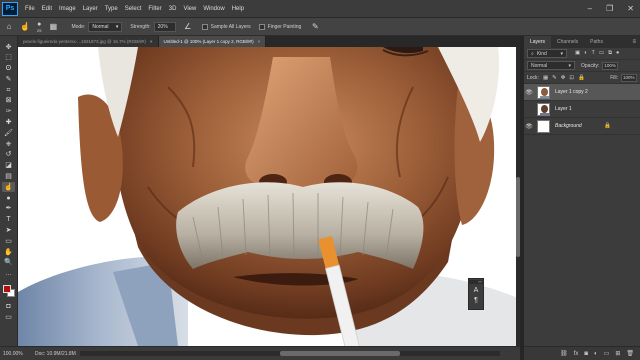 This screenshot has width=640, height=360. Describe the element at coordinates (8, 307) in the screenshot. I see `quick-mask-icon: ◘` at that location.